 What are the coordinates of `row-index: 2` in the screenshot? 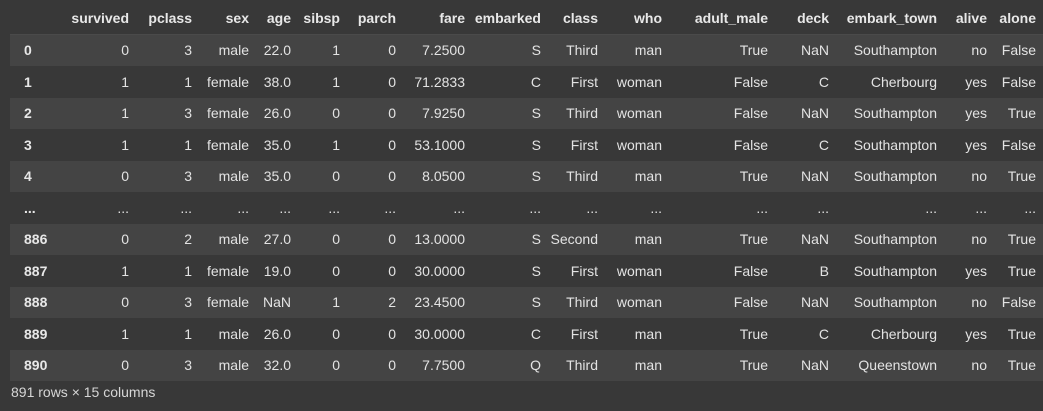 It's located at (28, 113).